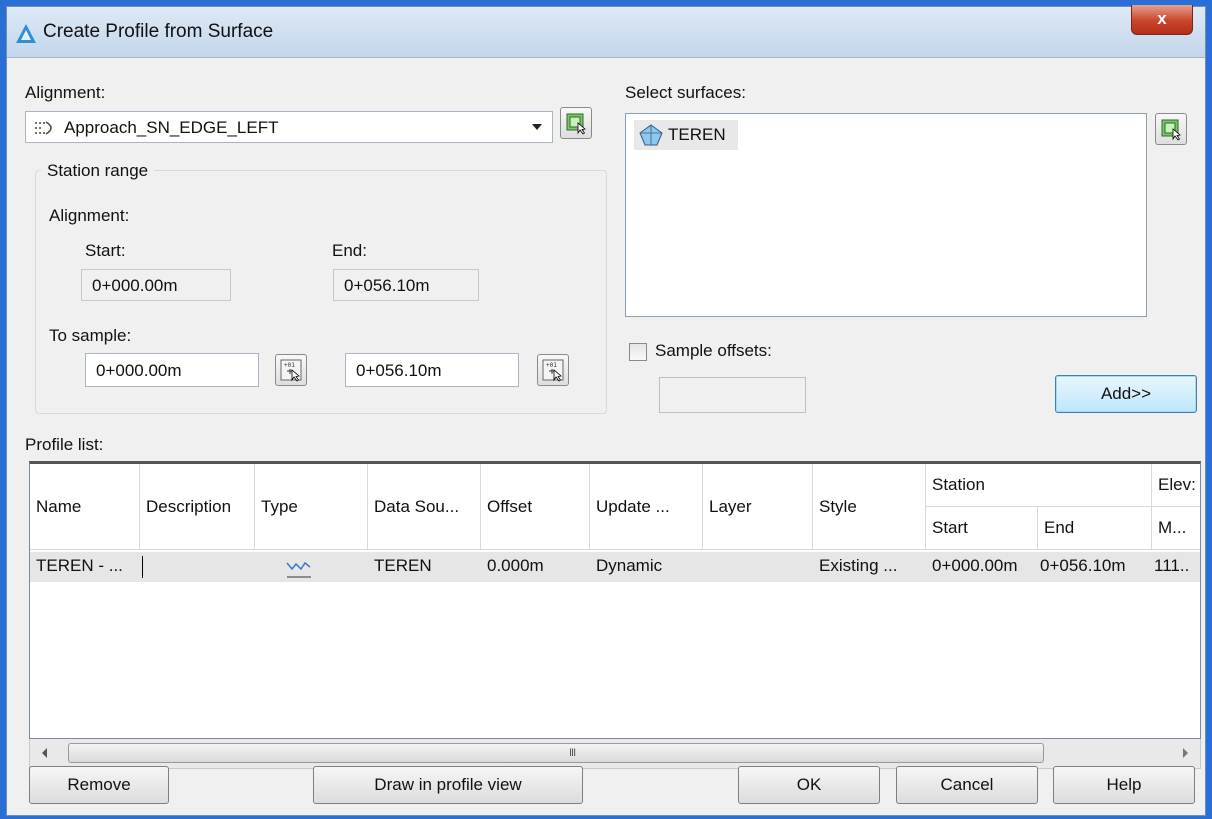 The height and width of the screenshot is (819, 1212). Describe the element at coordinates (537, 127) in the screenshot. I see `chevron-down-icon` at that location.